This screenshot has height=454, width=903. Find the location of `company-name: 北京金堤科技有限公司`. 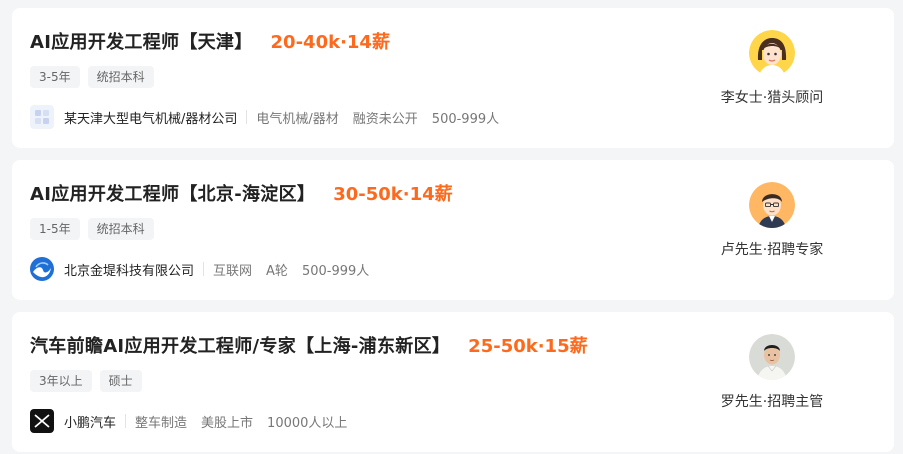

company-name: 北京金堤科技有限公司 is located at coordinates (129, 269).